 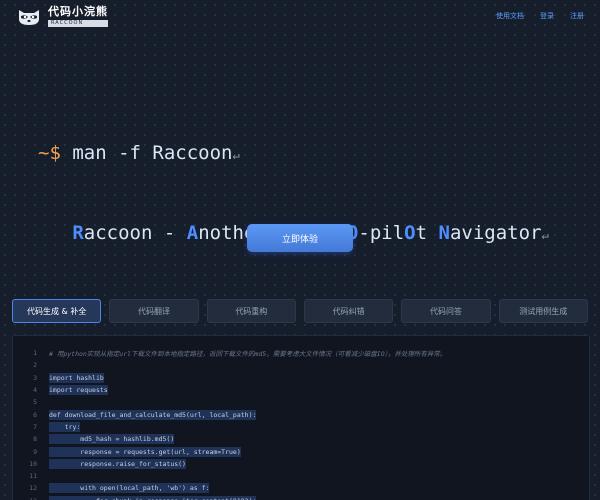 I want to click on terminal-line-1: ~$ man -f Raccoon↵, so click(x=308, y=154).